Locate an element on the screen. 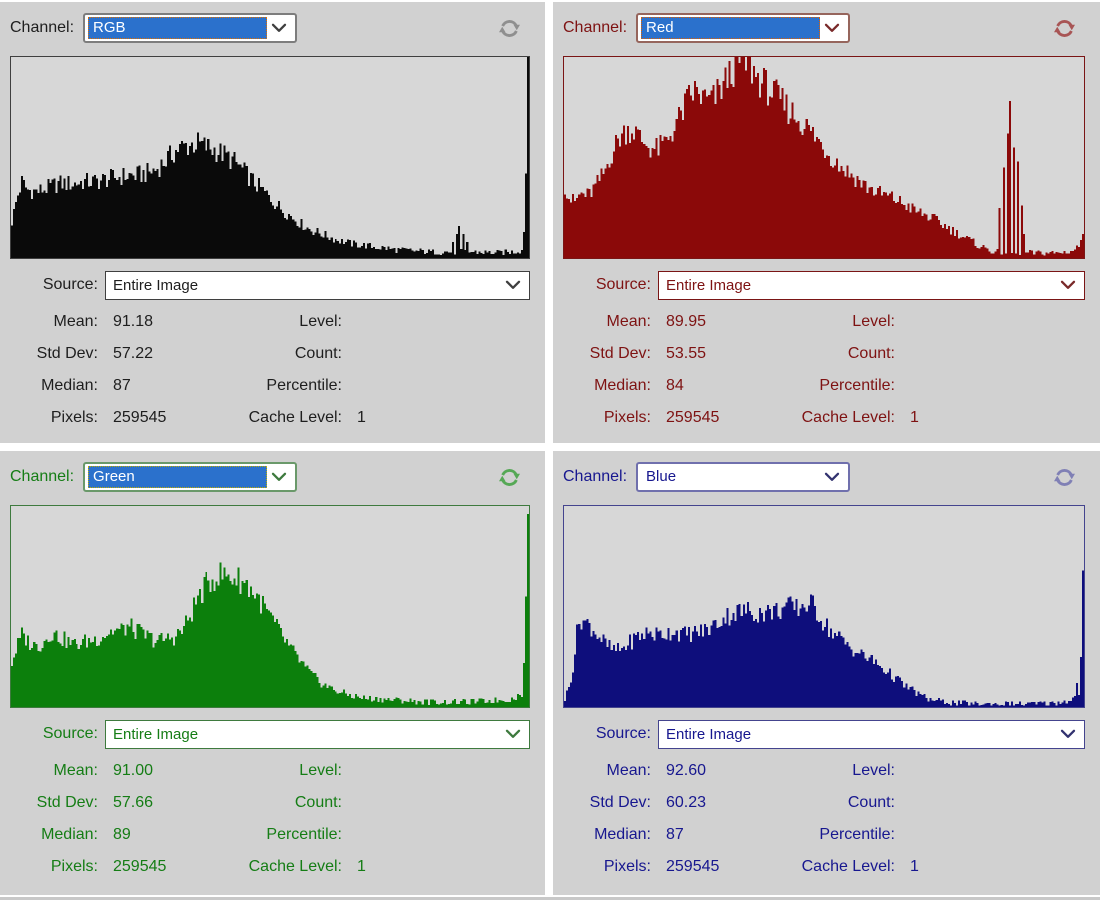 This screenshot has height=900, width=1100. histogram-chart-blue is located at coordinates (824, 606).